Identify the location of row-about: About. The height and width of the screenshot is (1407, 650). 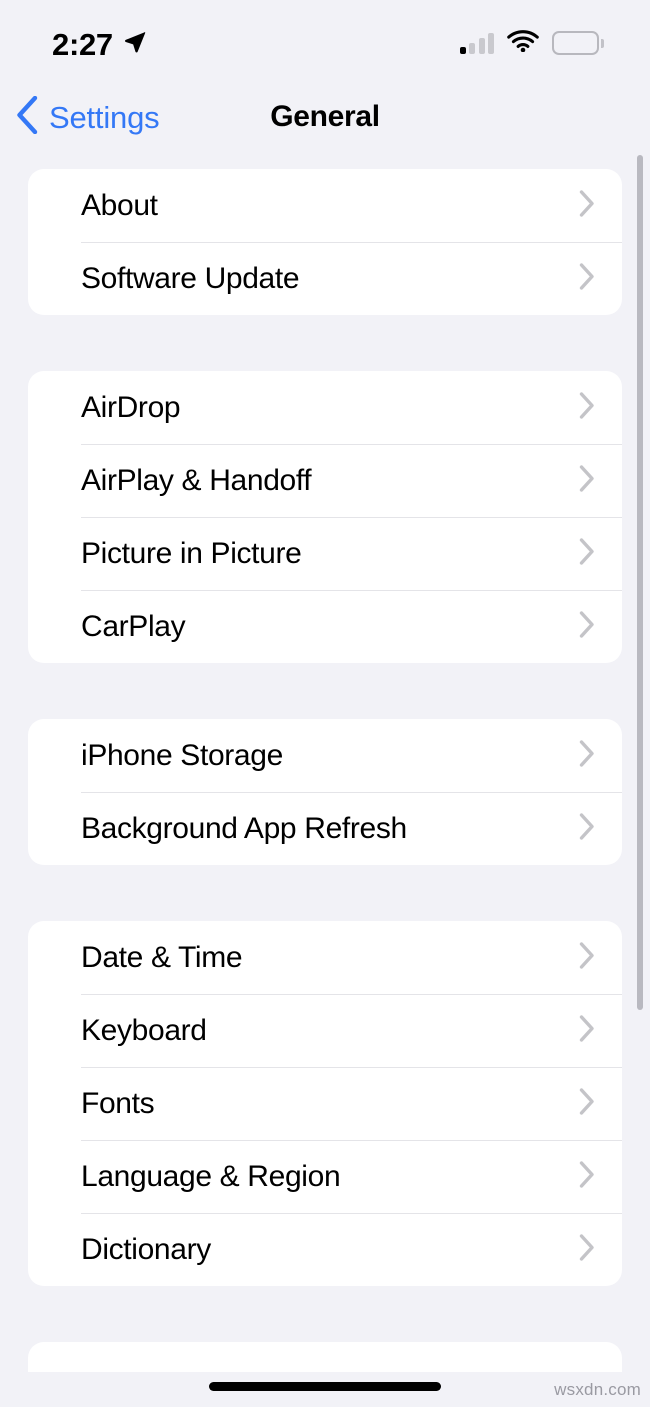
(325, 205).